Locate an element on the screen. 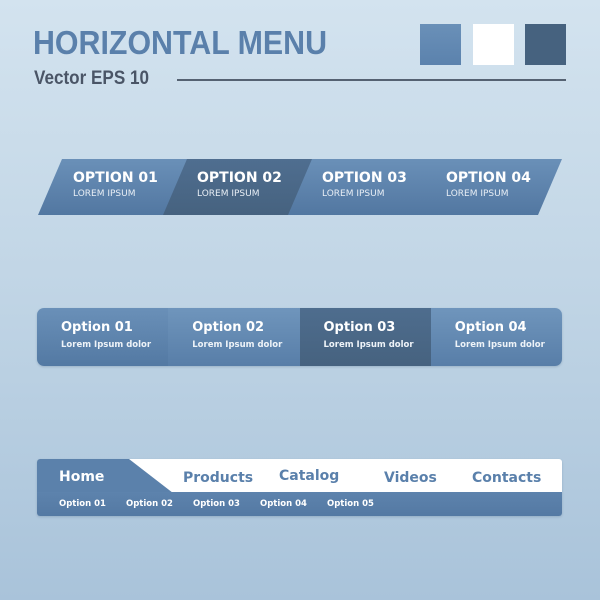  segmented-menu-item-4: Option 04 Lorem Ipsum dolor is located at coordinates (496, 337).